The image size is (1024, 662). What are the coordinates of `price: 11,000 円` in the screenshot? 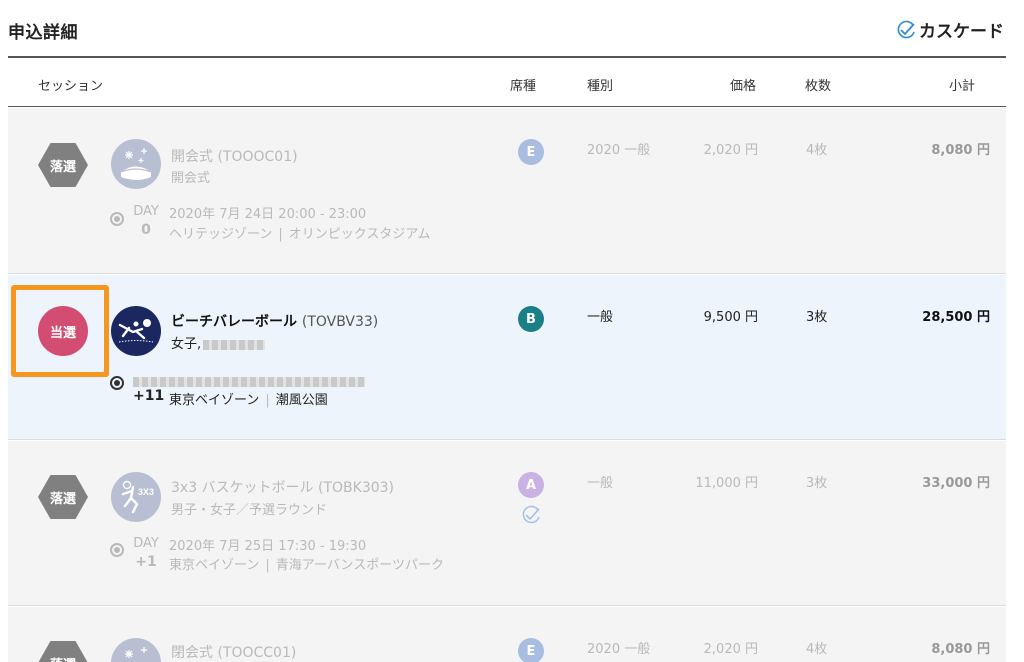 It's located at (726, 483).